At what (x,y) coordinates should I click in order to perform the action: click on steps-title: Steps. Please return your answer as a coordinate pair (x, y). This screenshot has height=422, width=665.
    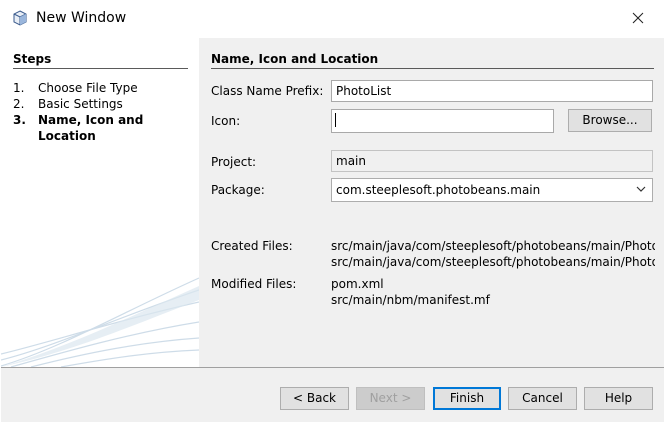
    Looking at the image, I should click on (32, 59).